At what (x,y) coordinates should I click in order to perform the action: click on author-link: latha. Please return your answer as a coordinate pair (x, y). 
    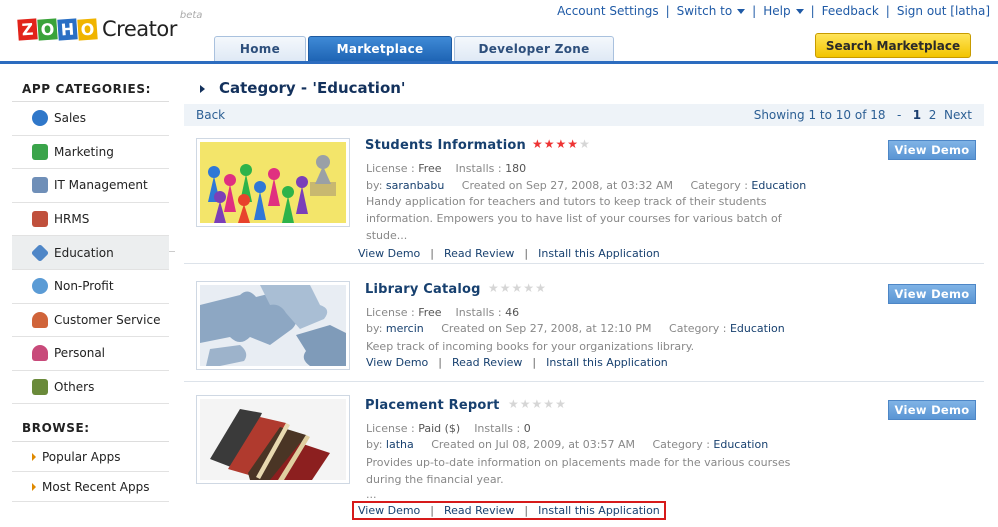
    Looking at the image, I should click on (400, 444).